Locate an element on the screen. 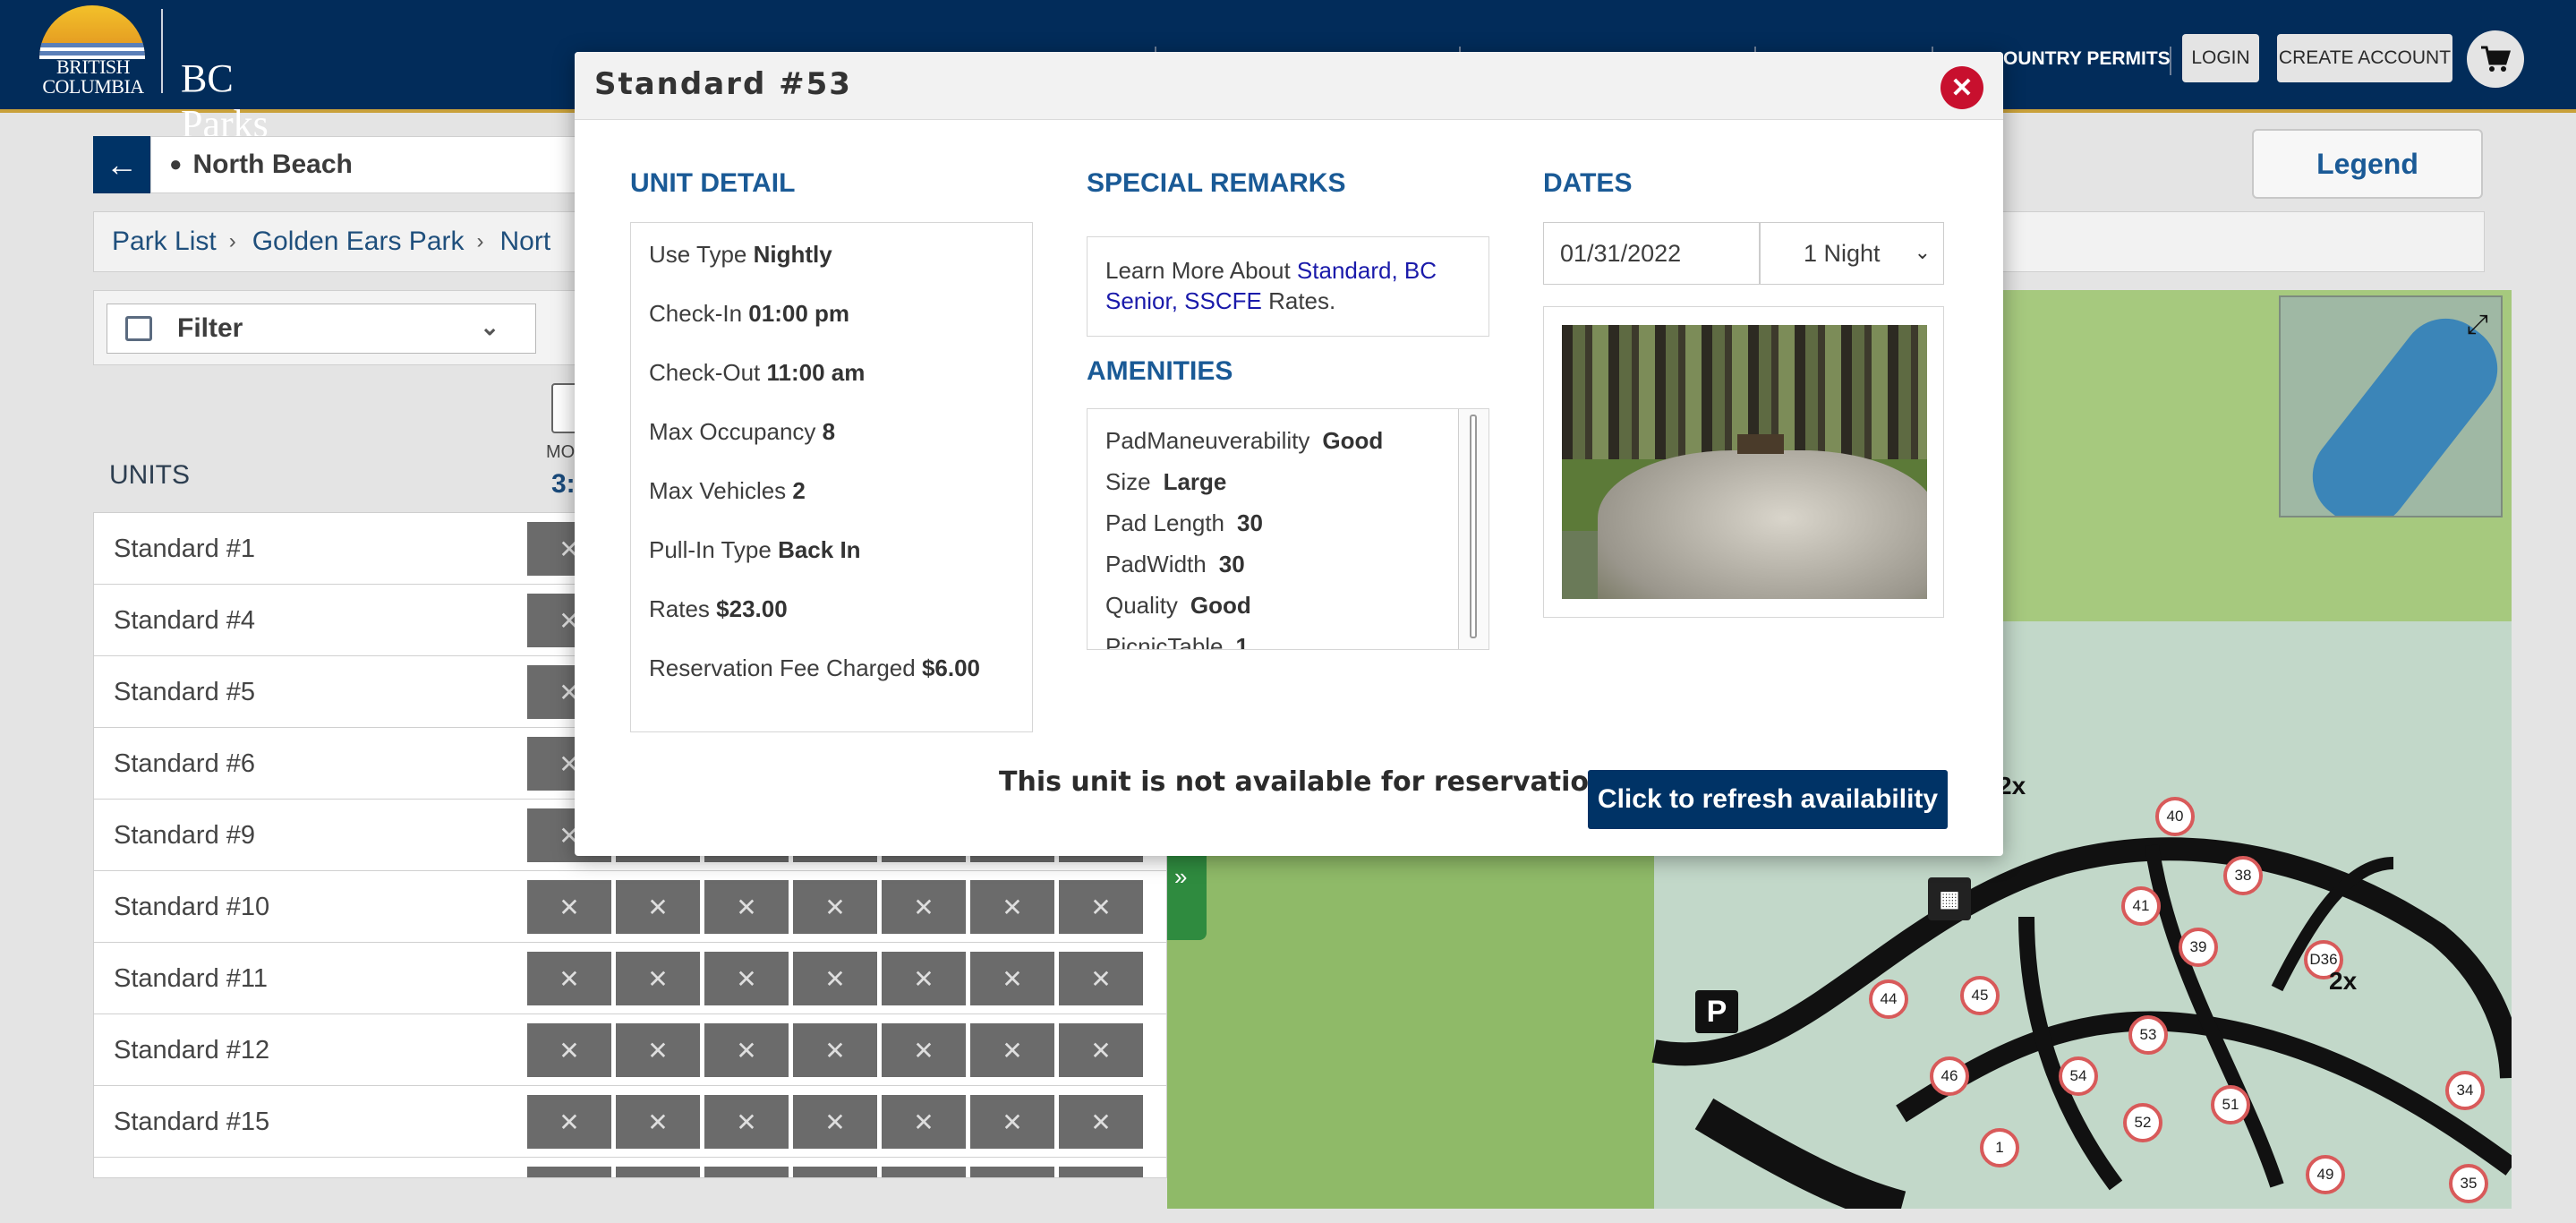 The width and height of the screenshot is (2576, 1223). amenity-row: PicnicTable 1 is located at coordinates (1177, 641).